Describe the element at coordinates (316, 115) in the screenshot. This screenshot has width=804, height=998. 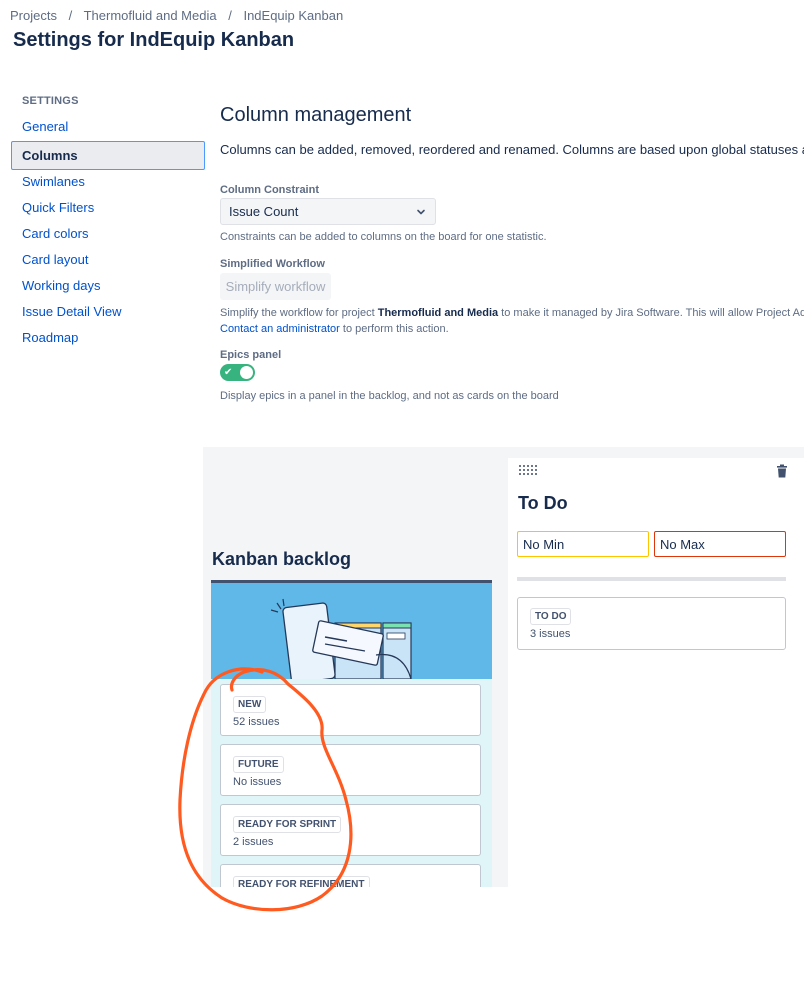
I see `section-title: Column management` at that location.